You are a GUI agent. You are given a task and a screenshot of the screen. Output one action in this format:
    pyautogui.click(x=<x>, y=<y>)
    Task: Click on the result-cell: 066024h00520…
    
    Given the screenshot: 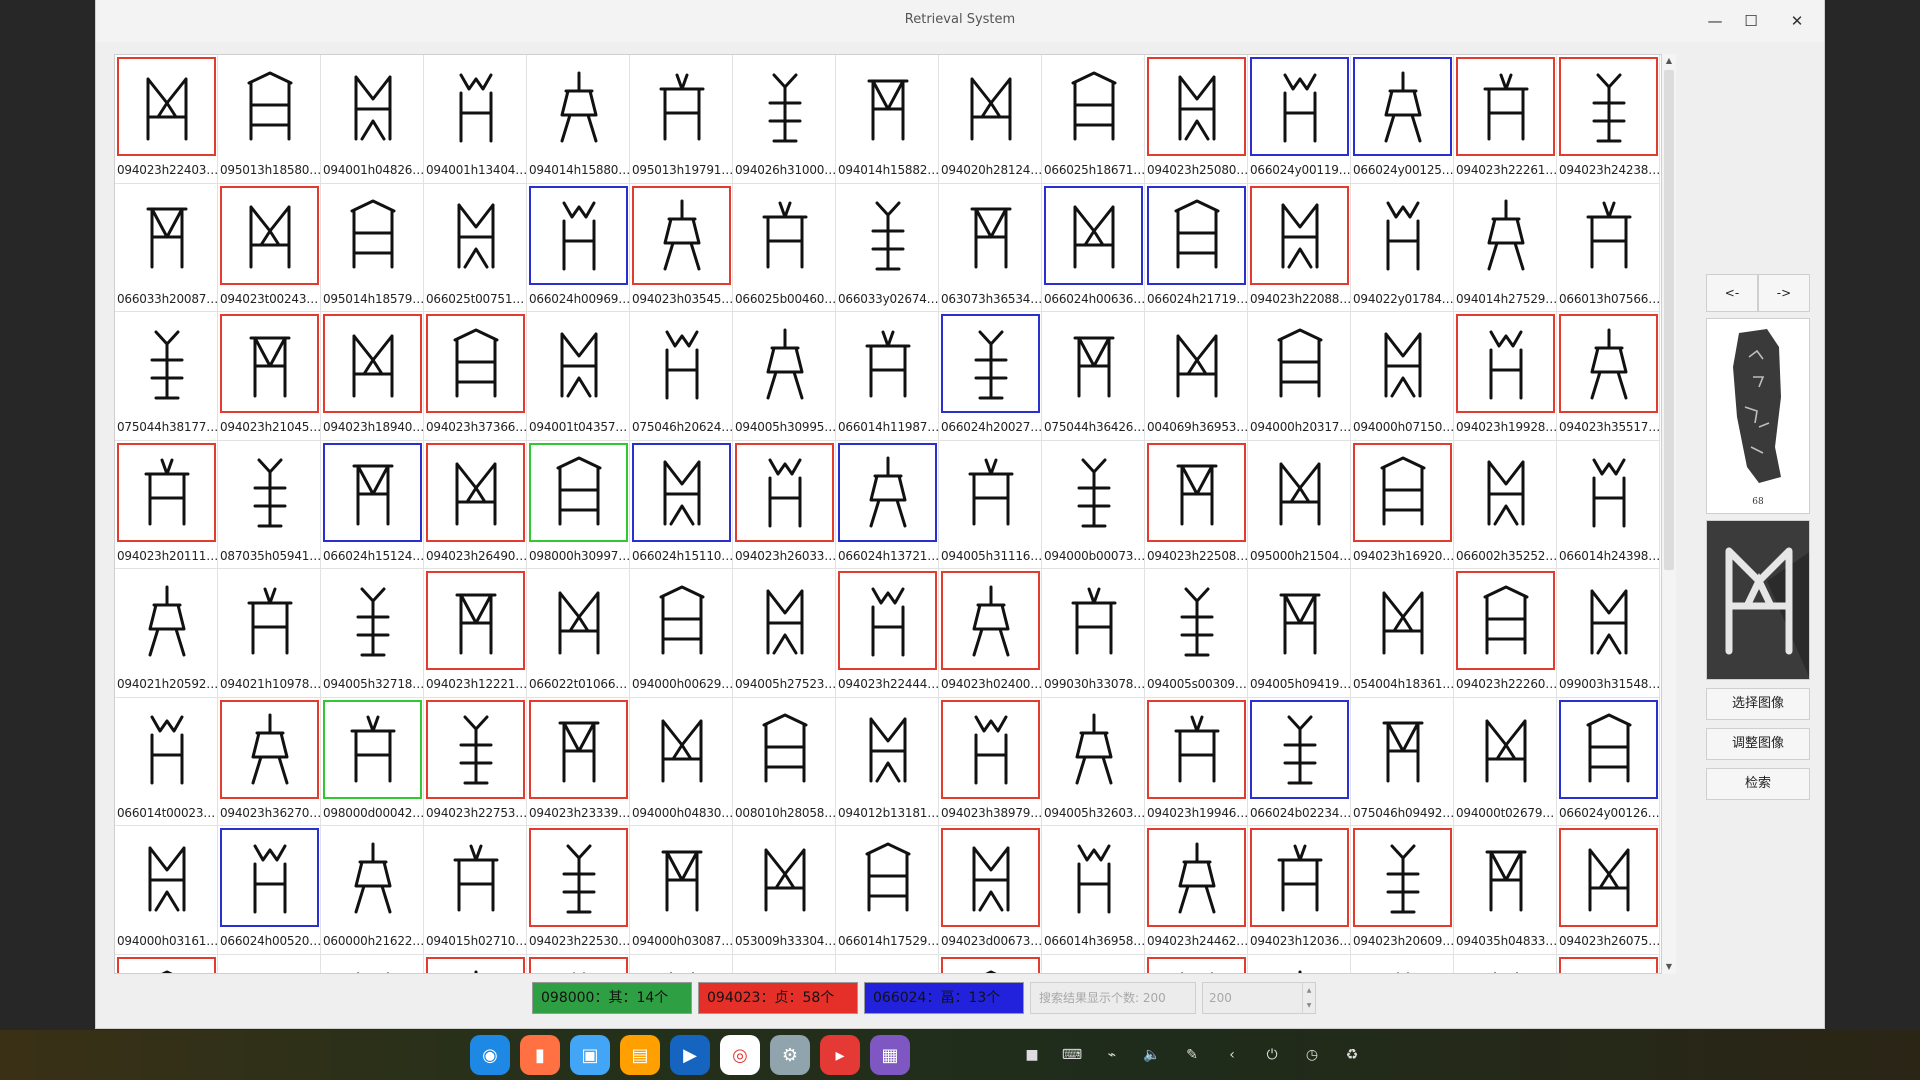 What is the action you would take?
    pyautogui.click(x=269, y=890)
    